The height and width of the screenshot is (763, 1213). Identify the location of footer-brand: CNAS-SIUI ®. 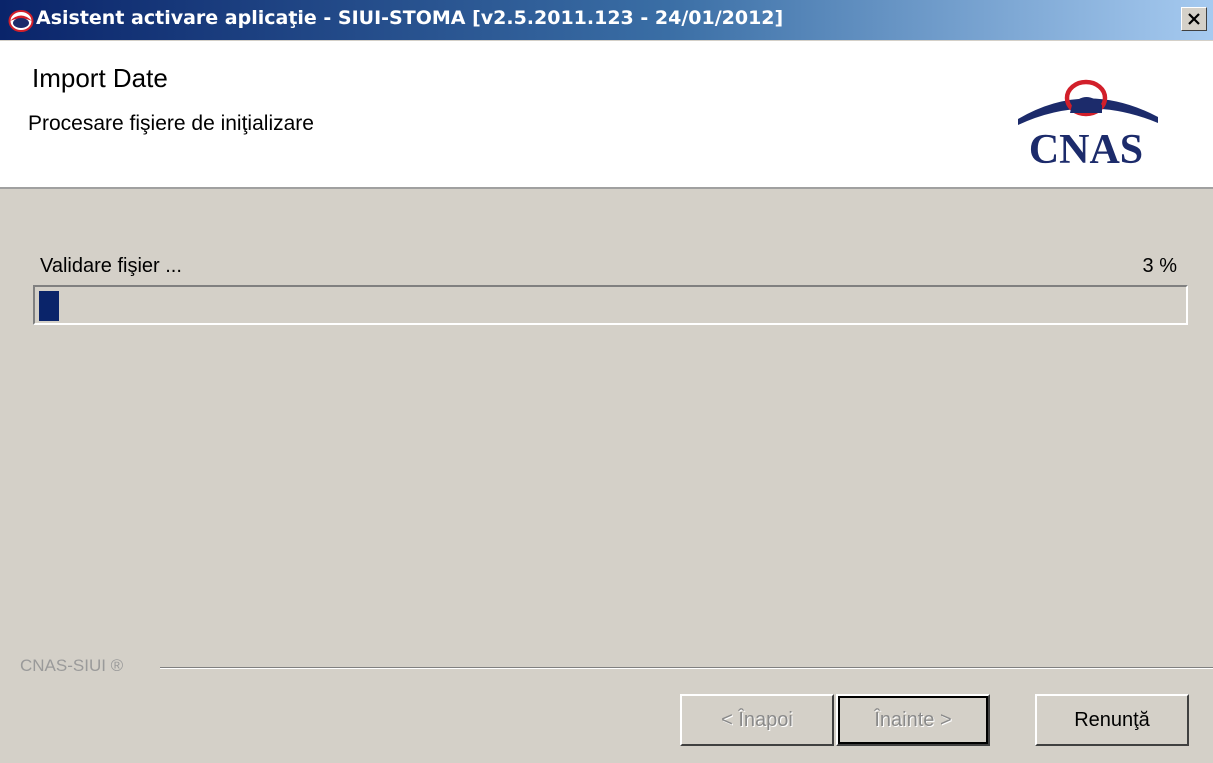
(72, 665).